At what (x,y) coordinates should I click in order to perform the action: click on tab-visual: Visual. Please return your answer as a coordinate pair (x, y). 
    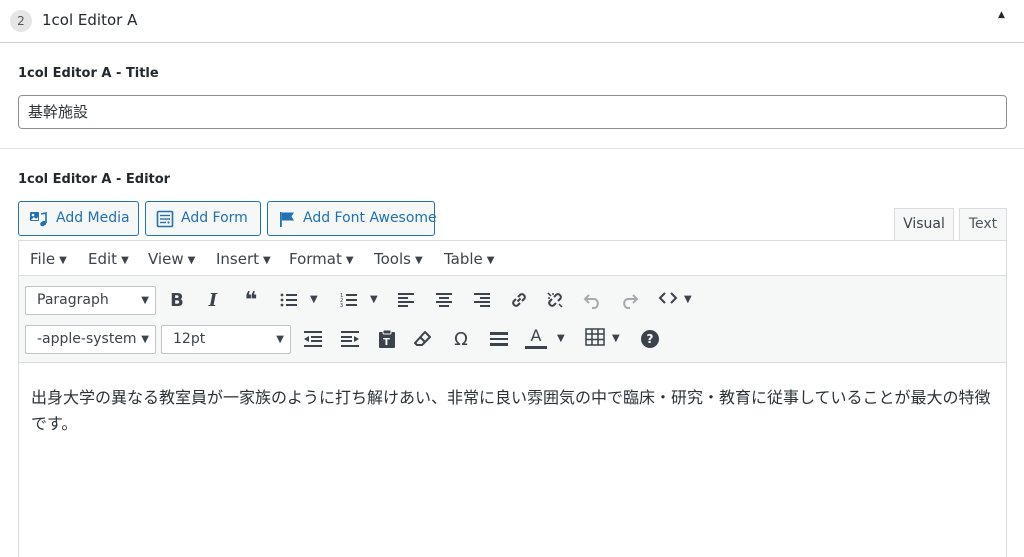
    Looking at the image, I should click on (924, 224).